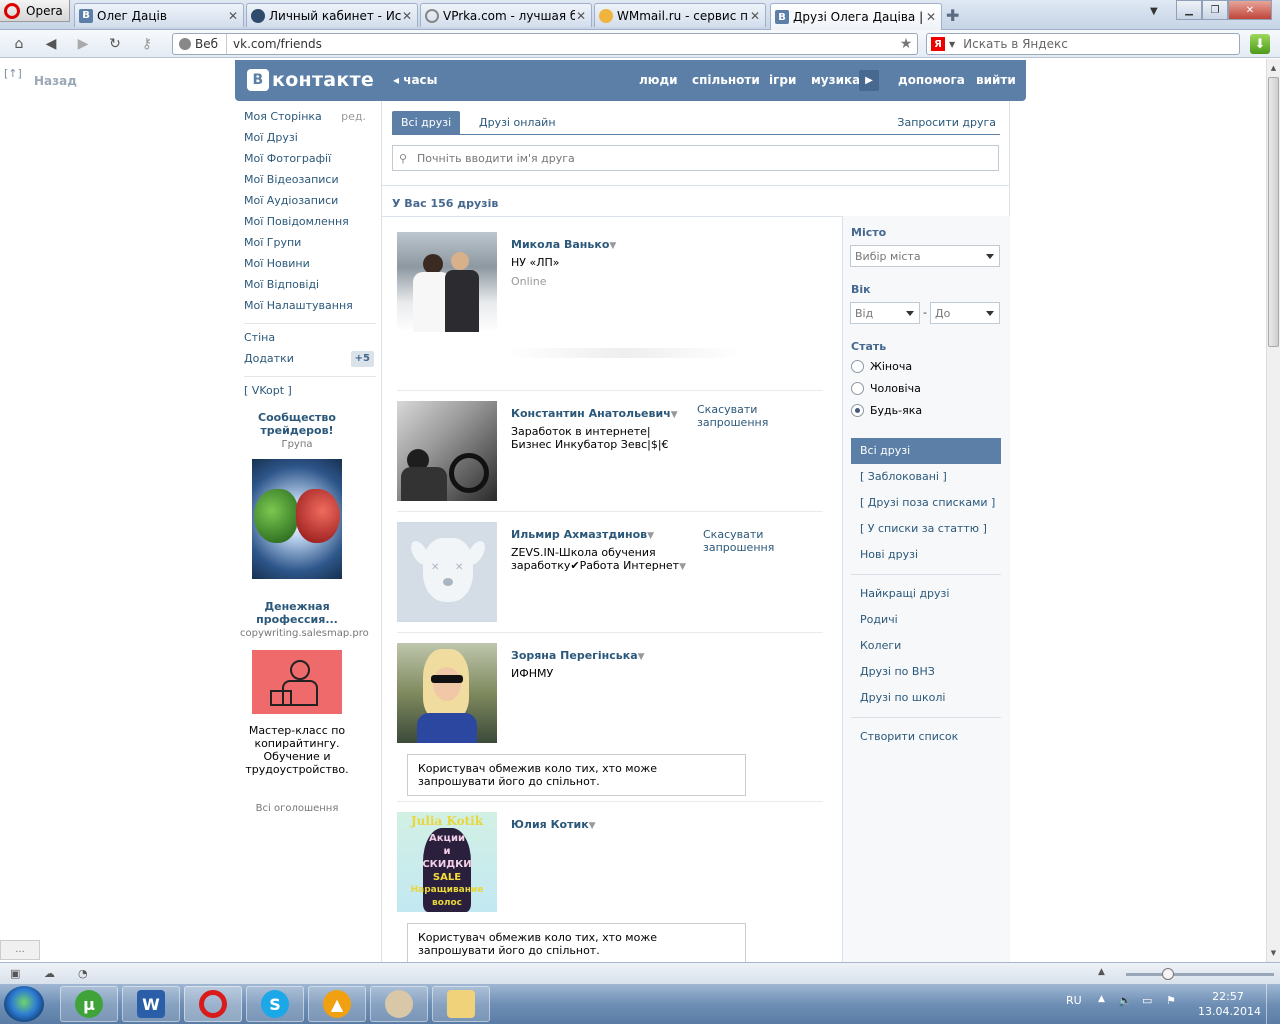  I want to click on tab-friends-online: Друзі онлайн, so click(517, 123).